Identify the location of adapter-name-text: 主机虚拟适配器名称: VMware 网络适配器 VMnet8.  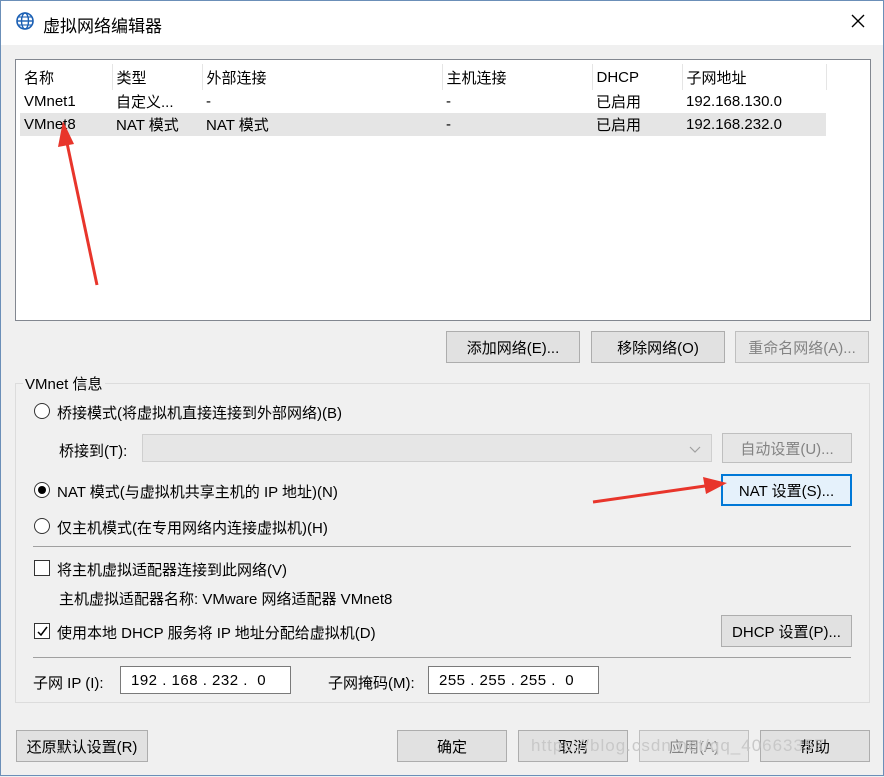
(226, 599).